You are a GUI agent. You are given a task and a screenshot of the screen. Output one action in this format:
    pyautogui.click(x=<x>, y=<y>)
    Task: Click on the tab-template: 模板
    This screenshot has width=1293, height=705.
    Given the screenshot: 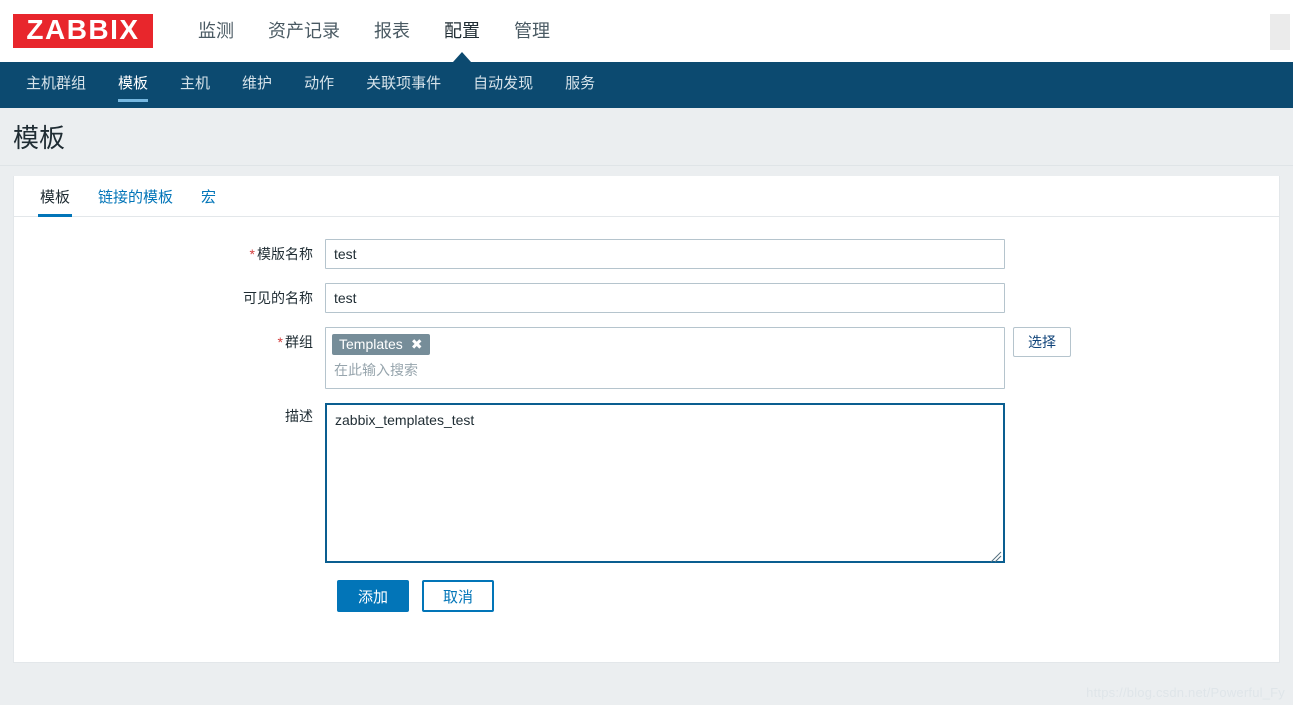 What is the action you would take?
    pyautogui.click(x=55, y=201)
    